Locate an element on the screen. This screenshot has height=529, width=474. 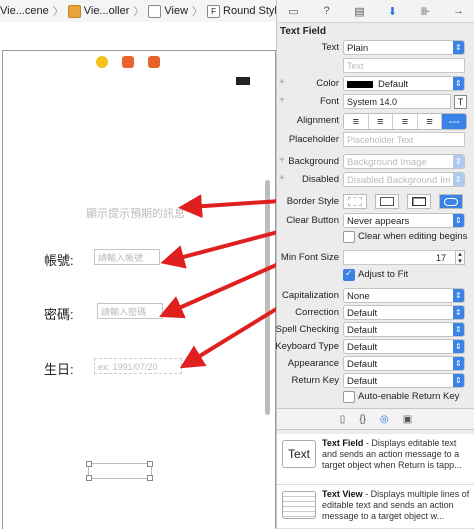
birthday-text-field: ex: 1991/07/20 is located at coordinates (138, 366).